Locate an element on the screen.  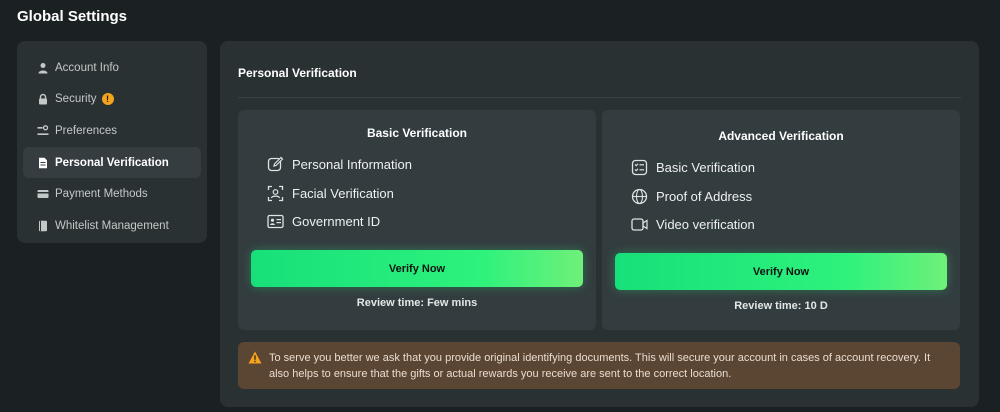
sidebar-item-account-info: Account Info is located at coordinates (112, 68).